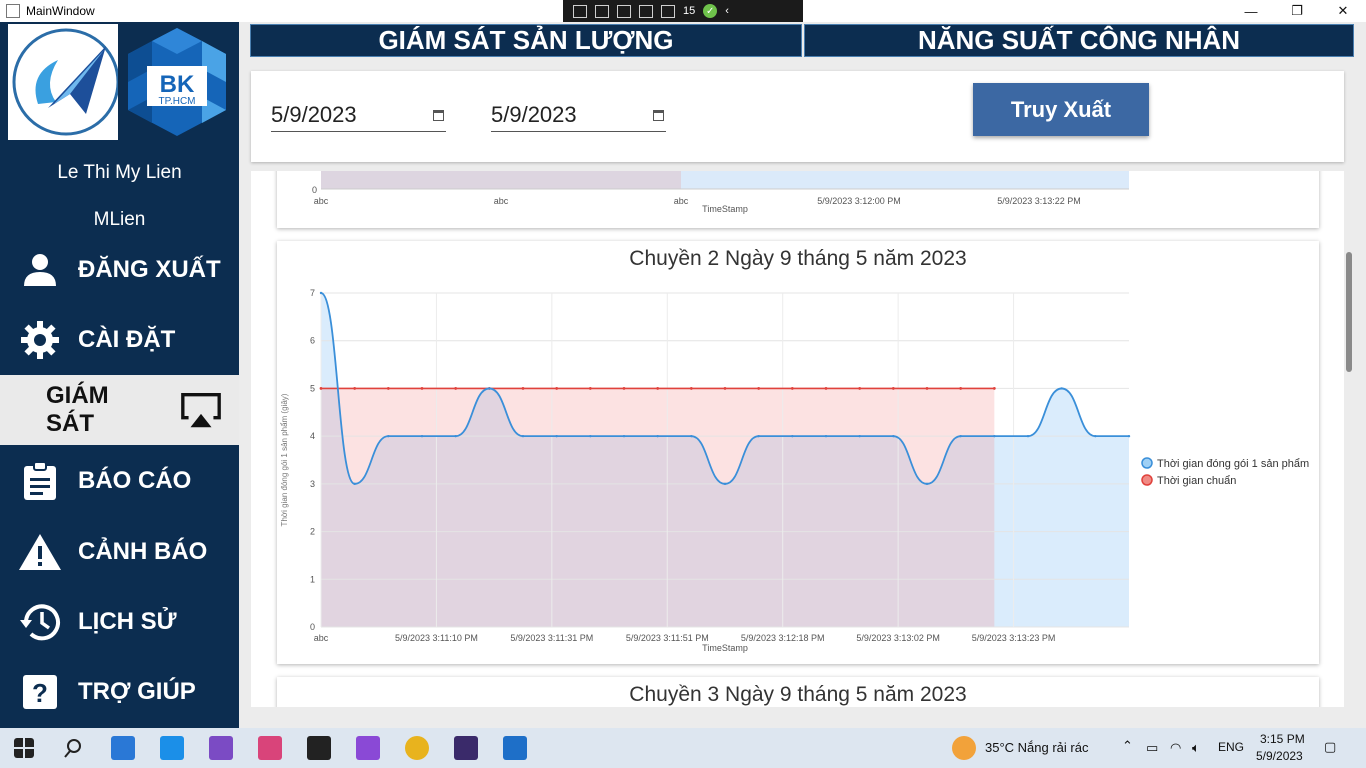  I want to click on clipboard-icon, so click(40, 481).